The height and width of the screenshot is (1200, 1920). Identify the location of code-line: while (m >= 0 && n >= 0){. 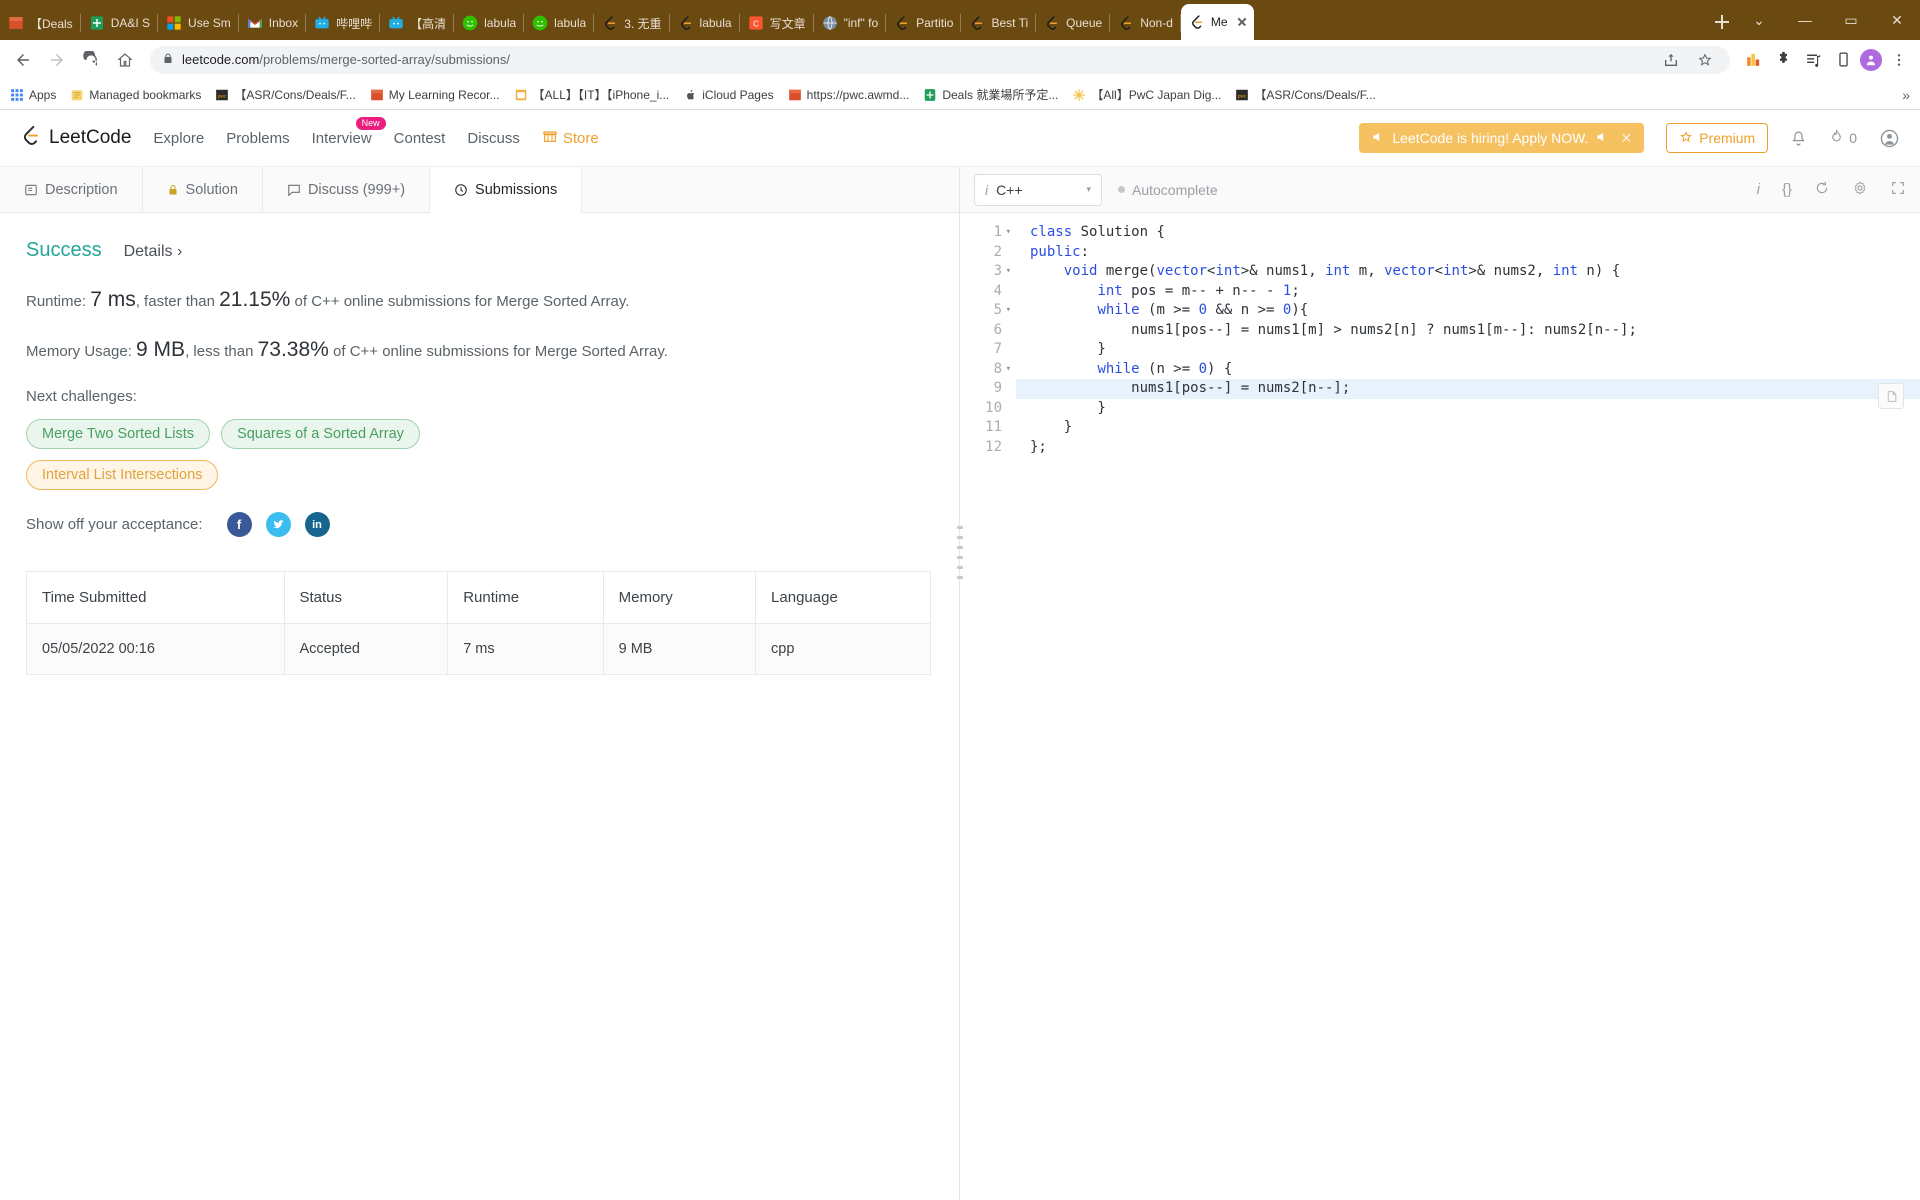
(1475, 311).